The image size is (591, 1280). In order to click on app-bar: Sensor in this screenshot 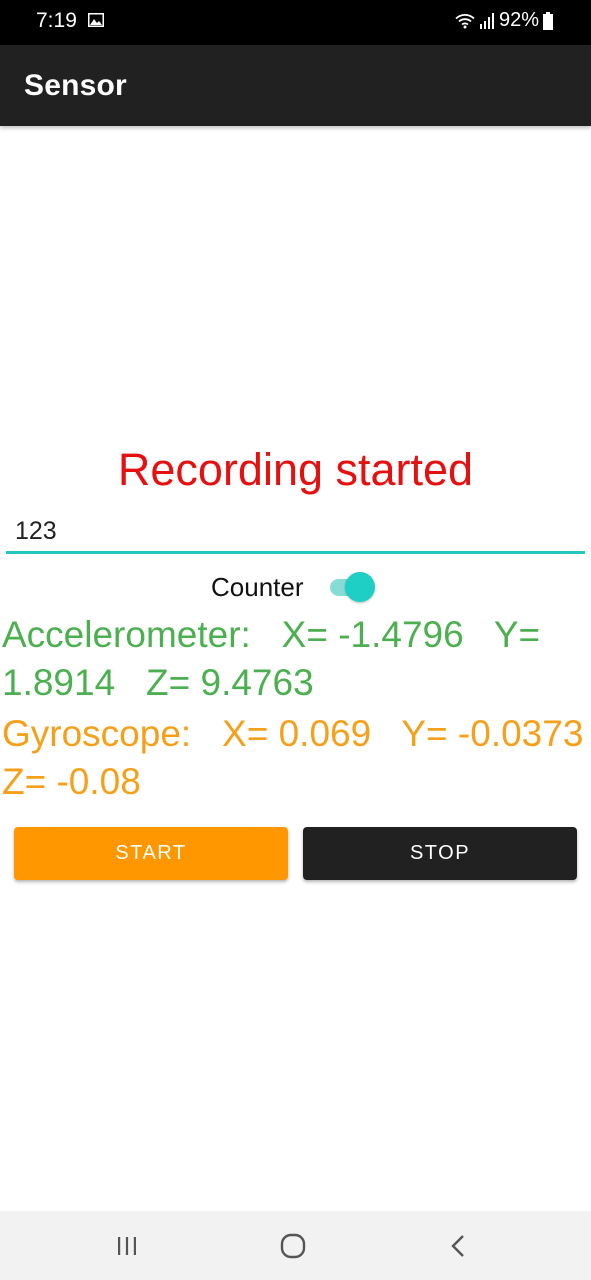, I will do `click(295, 85)`.